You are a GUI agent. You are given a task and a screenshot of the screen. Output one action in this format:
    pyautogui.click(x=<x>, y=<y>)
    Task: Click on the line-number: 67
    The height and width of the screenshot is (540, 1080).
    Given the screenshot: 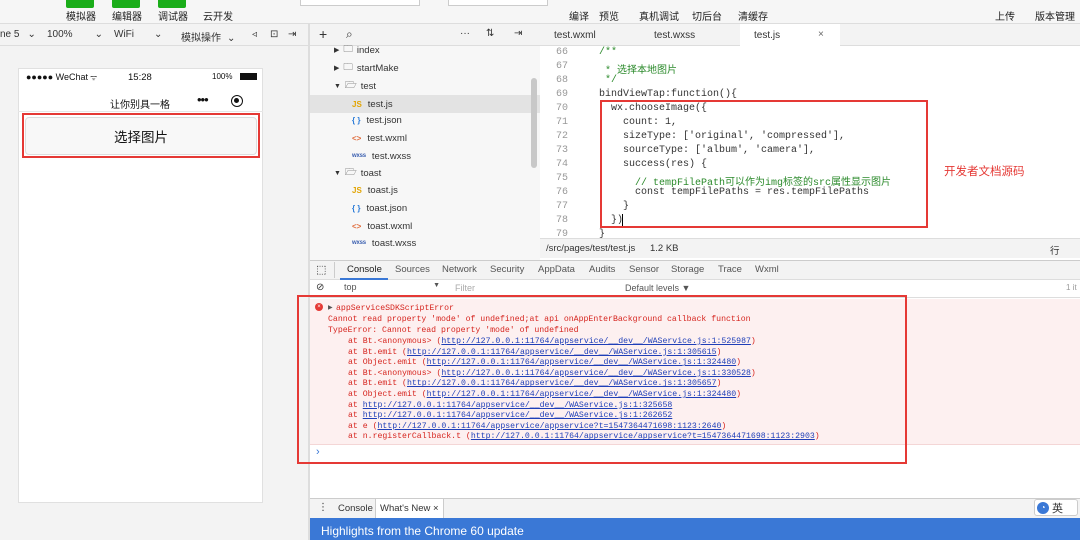 What is the action you would take?
    pyautogui.click(x=561, y=66)
    